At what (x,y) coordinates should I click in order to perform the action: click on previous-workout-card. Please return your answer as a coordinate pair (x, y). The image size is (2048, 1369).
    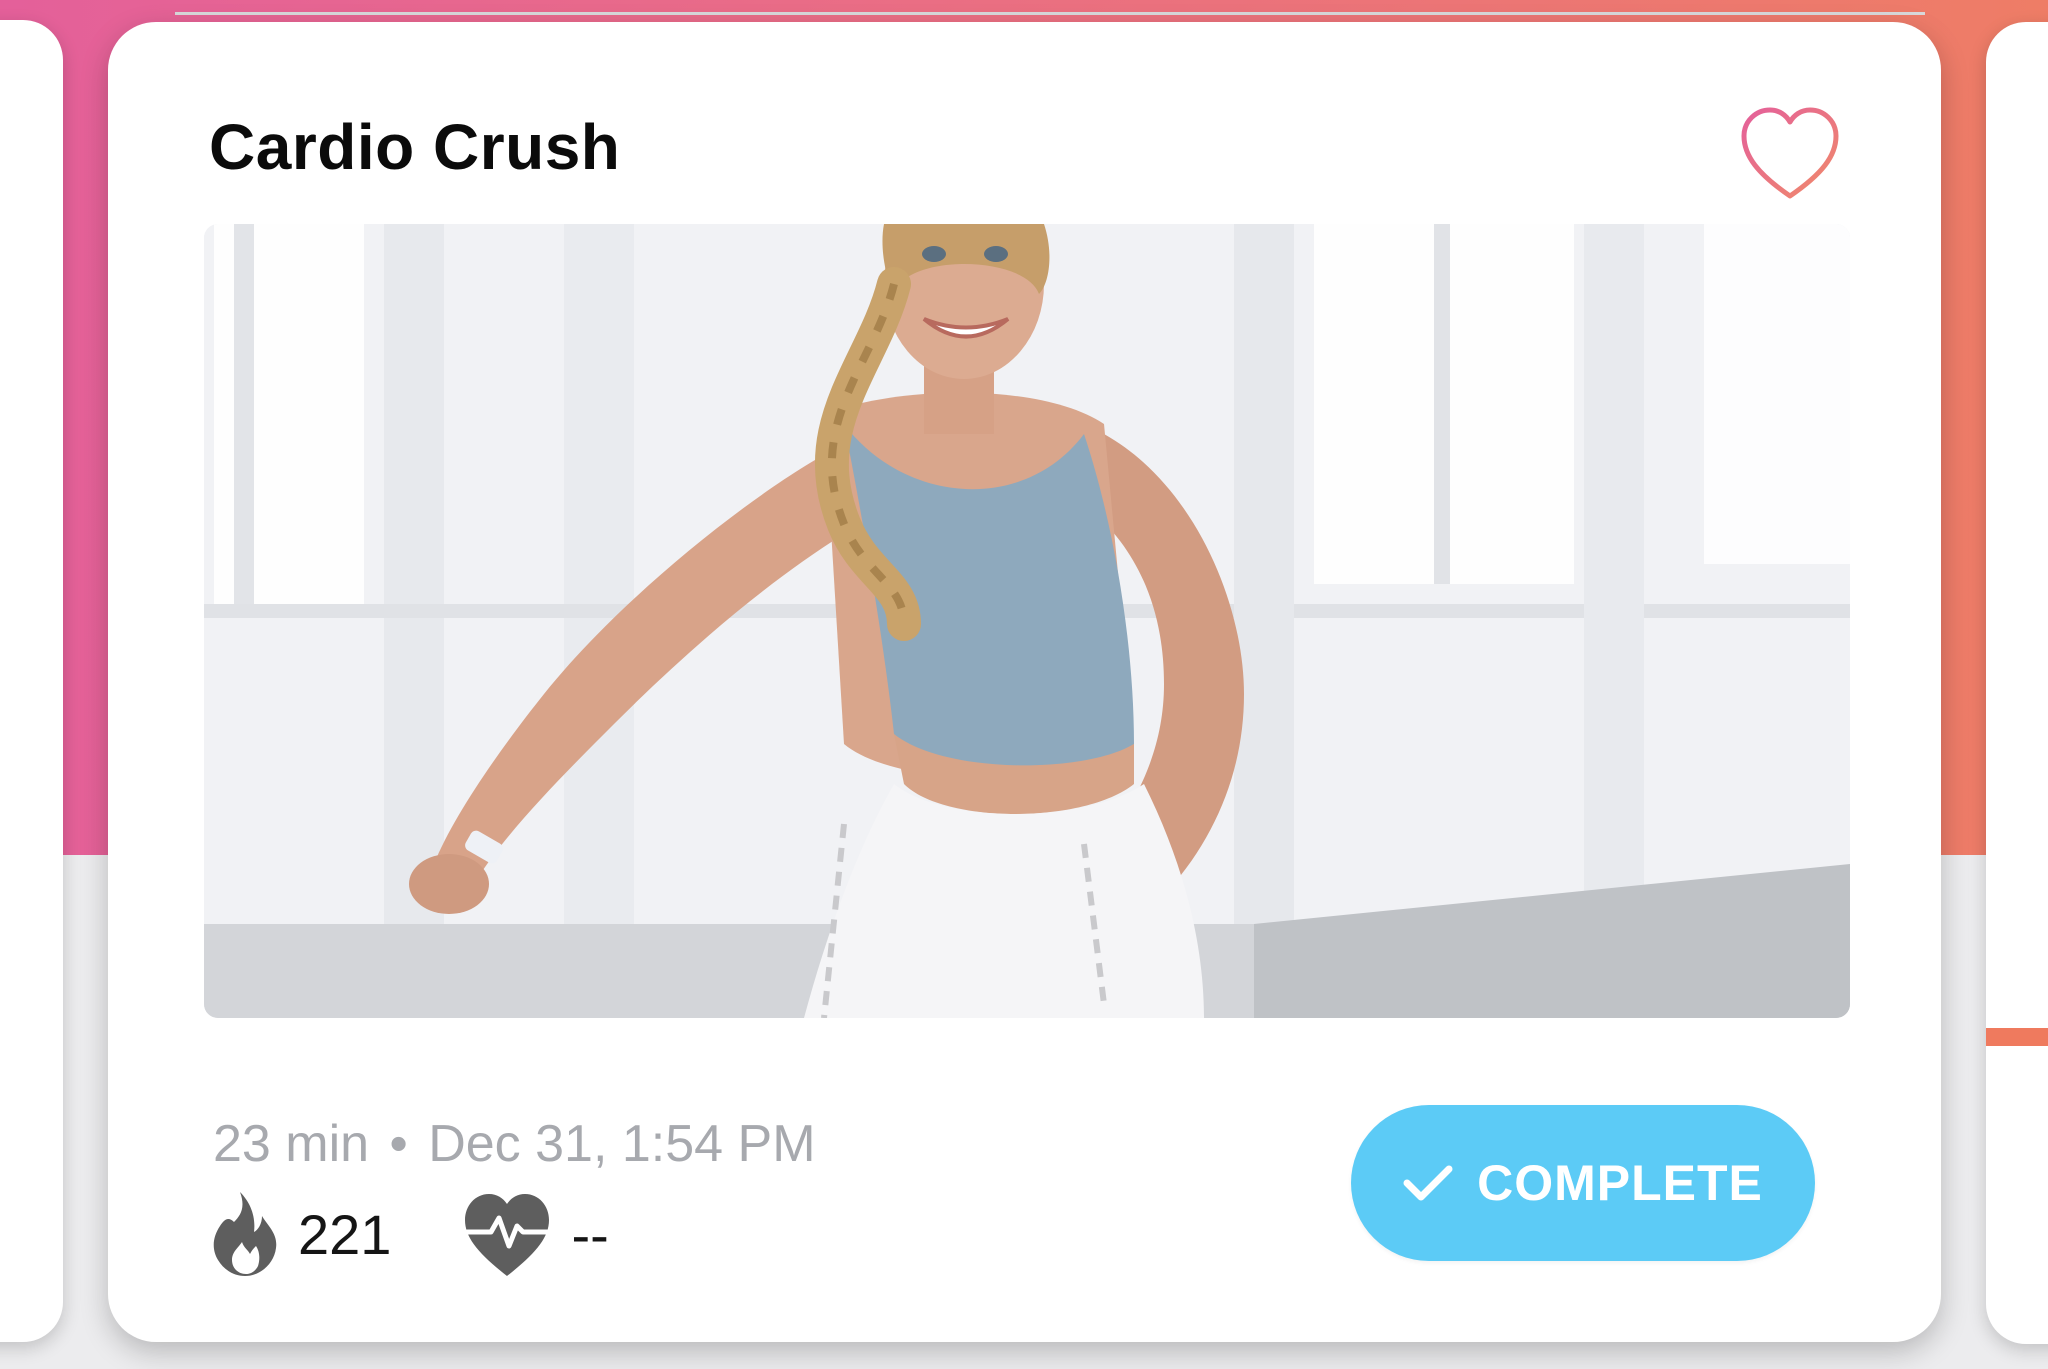
    Looking at the image, I should click on (31, 681).